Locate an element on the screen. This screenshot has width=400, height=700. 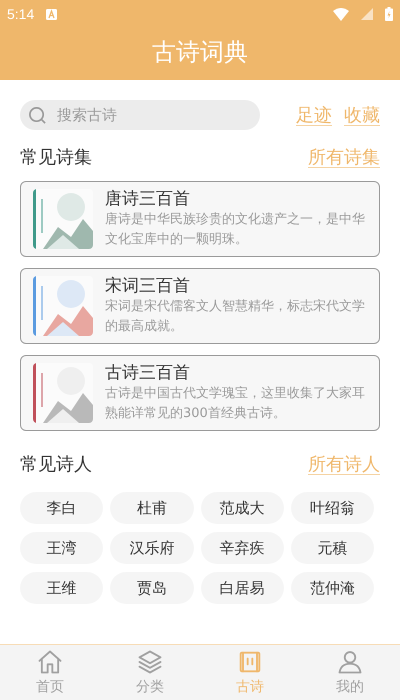
poet-chip: 叶绍翁 is located at coordinates (332, 508).